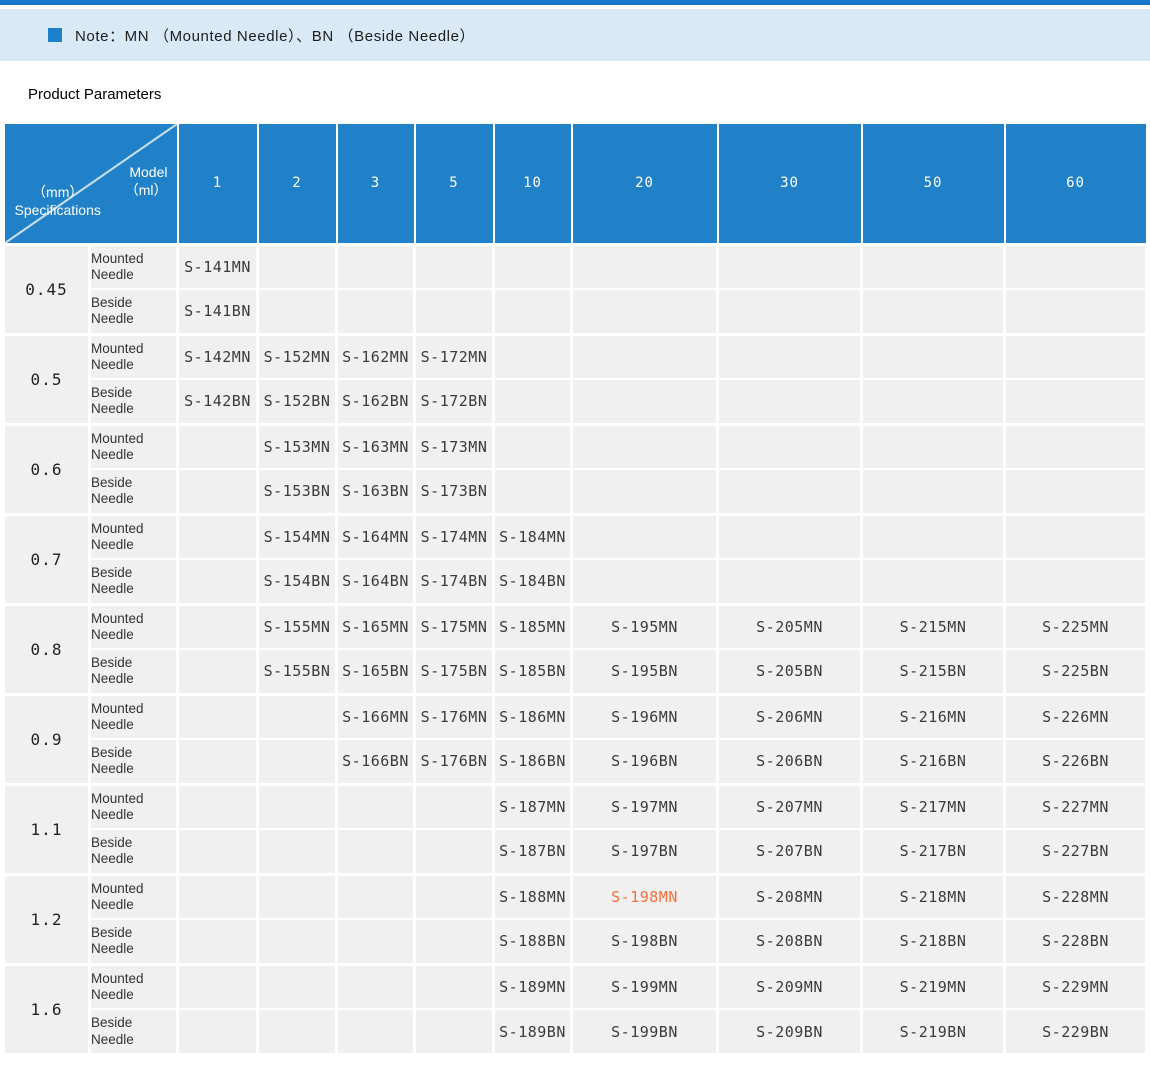 This screenshot has width=1150, height=1090. I want to click on model-cell-S-205MN: S-205MN, so click(789, 626).